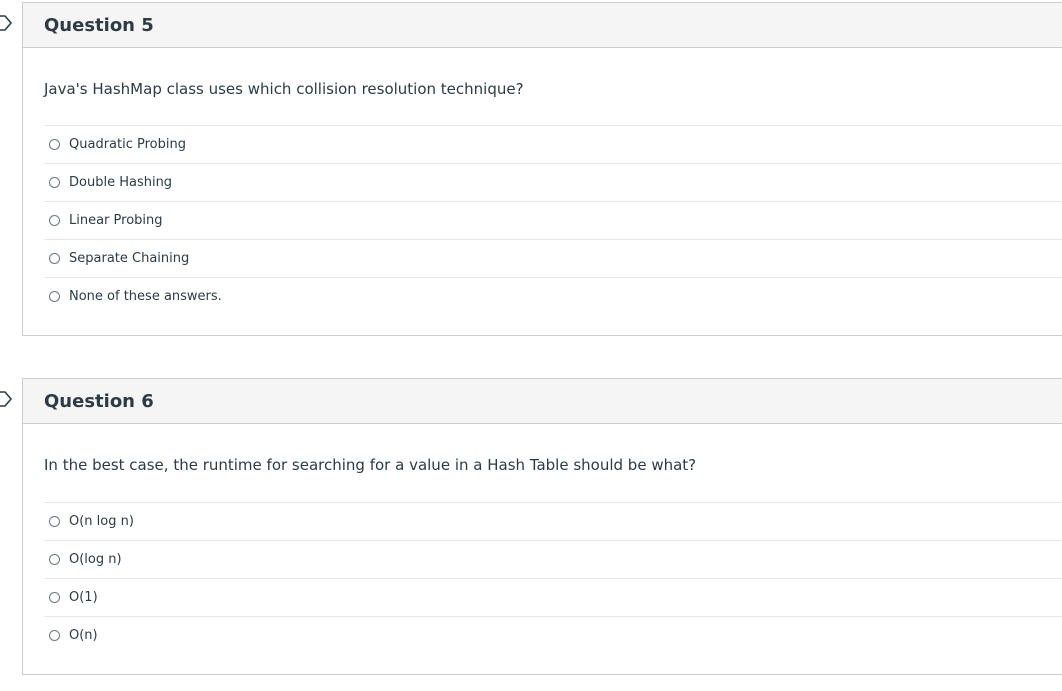  Describe the element at coordinates (83, 597) in the screenshot. I see `answer-label: O(1)` at that location.